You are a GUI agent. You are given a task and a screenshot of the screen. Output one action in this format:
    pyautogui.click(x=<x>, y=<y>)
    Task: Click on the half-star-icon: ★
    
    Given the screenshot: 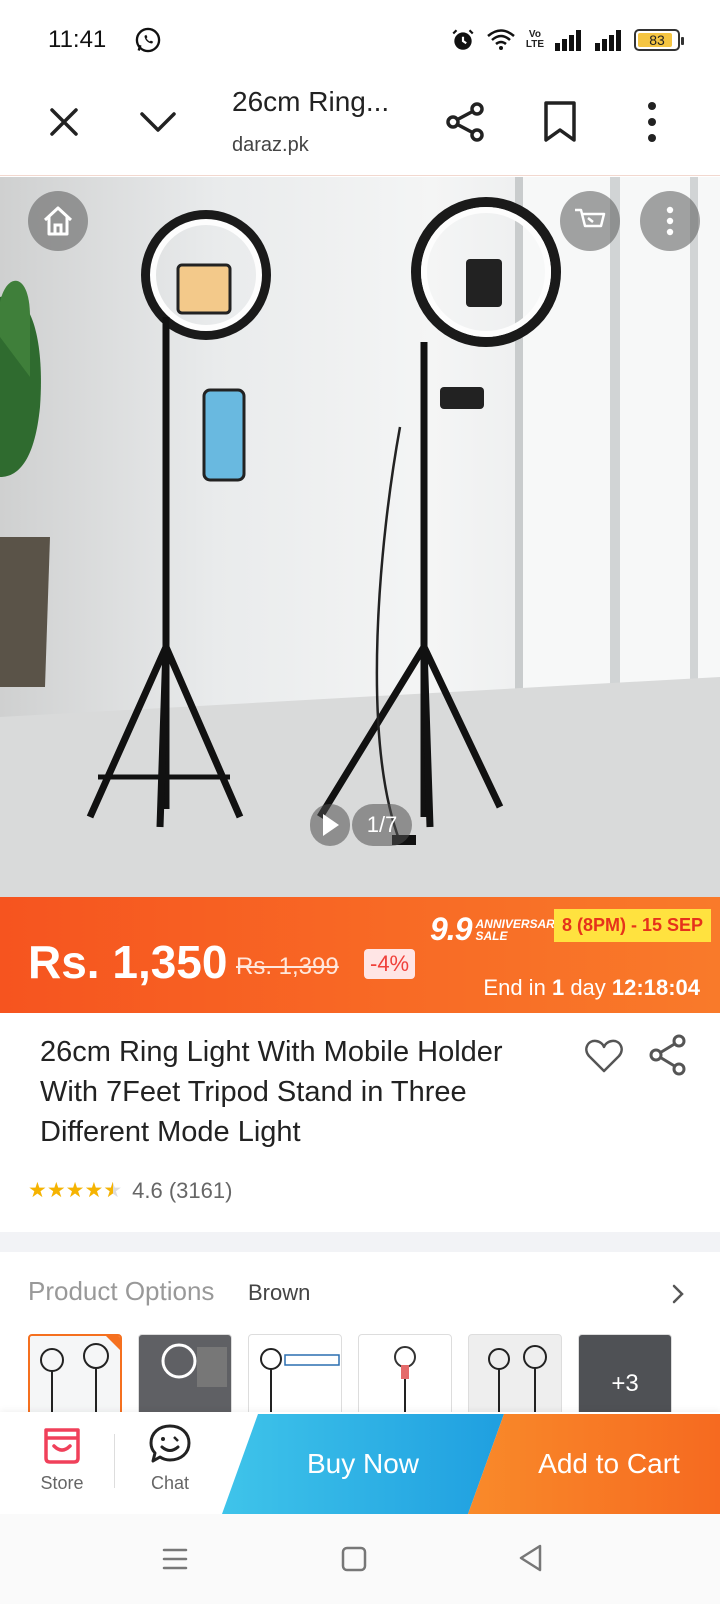 What is the action you would take?
    pyautogui.click(x=112, y=1191)
    